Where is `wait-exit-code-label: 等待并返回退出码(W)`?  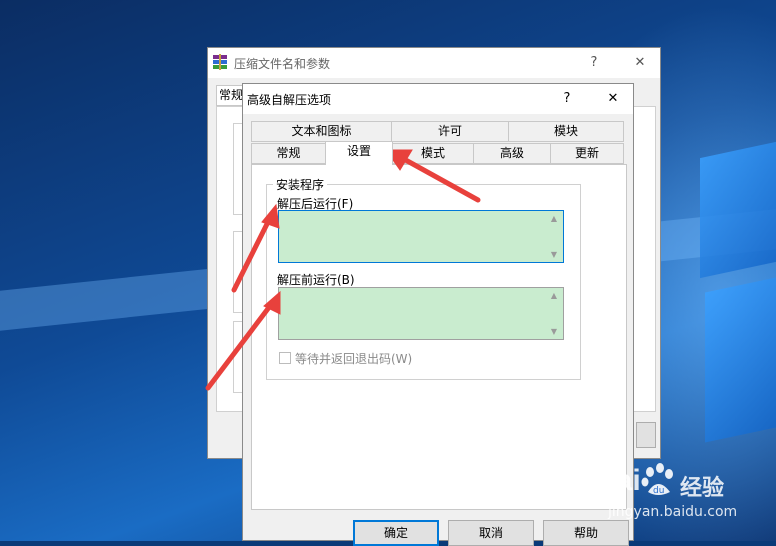
wait-exit-code-label: 等待并返回退出码(W) is located at coordinates (354, 359).